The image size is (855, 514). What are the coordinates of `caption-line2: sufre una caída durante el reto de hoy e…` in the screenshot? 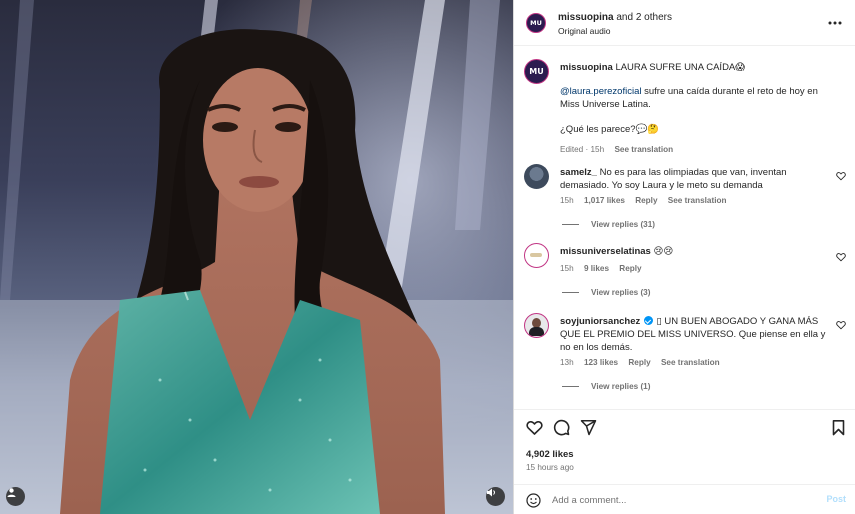 It's located at (731, 91).